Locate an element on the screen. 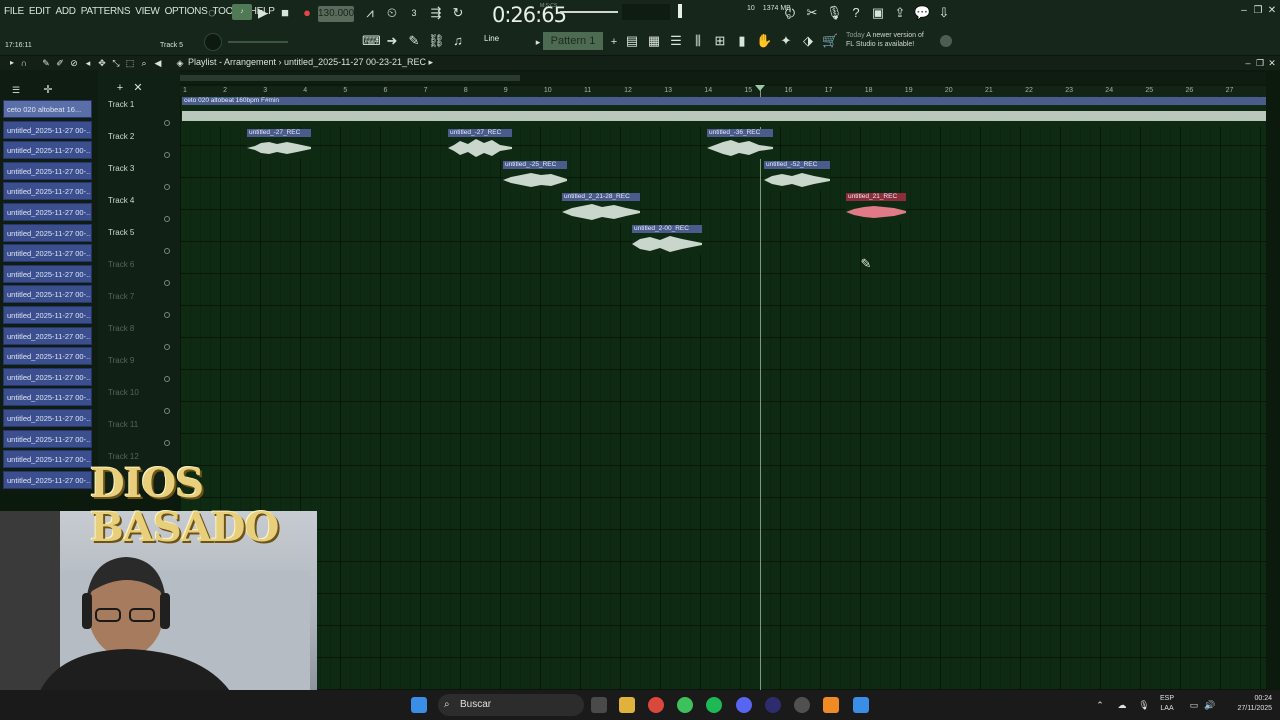 The width and height of the screenshot is (1280, 720). track-label: Track 1 is located at coordinates (121, 104).